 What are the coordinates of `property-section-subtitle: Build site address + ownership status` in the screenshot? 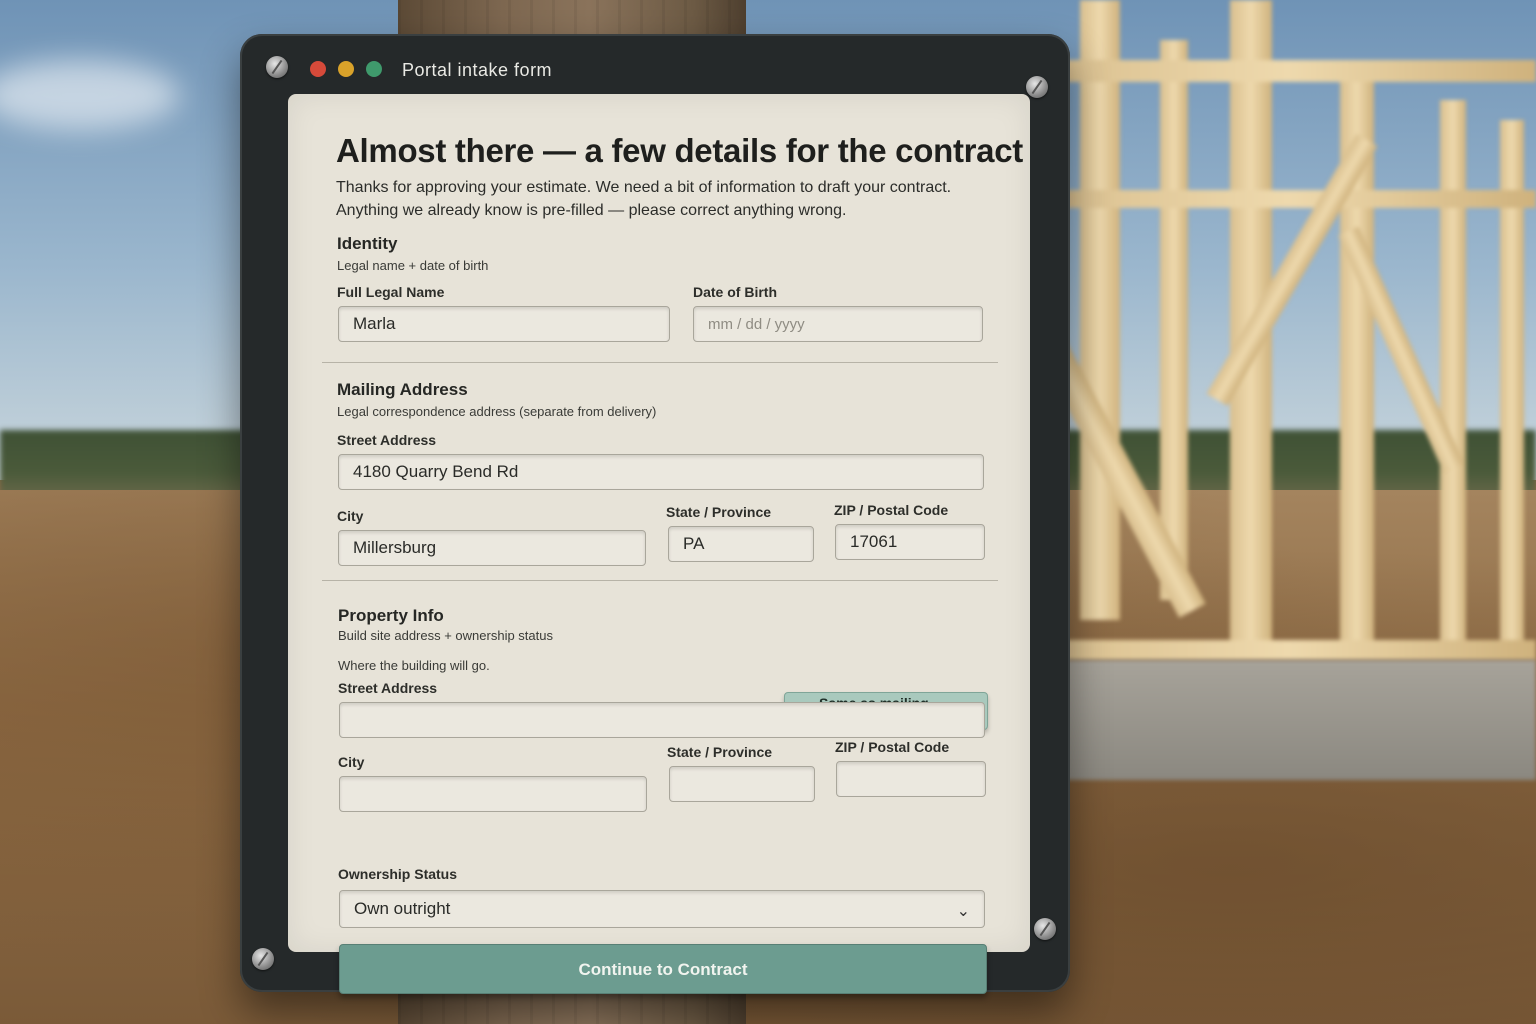 It's located at (445, 635).